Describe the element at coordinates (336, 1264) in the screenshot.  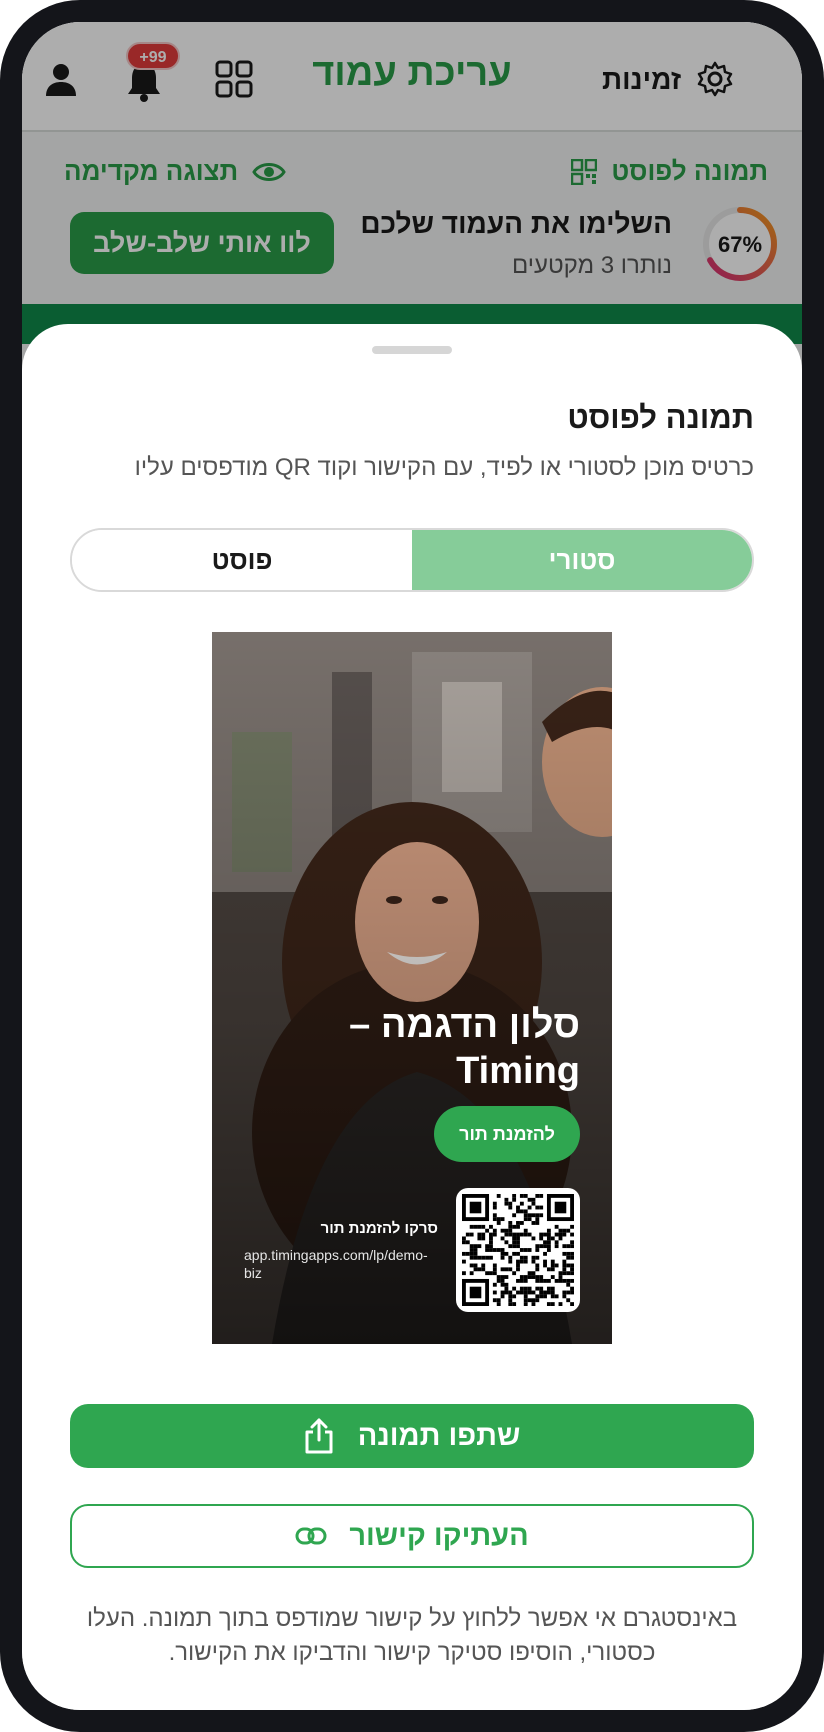
I see `card-url: app.timingapps.com/lp/demo-biz` at that location.